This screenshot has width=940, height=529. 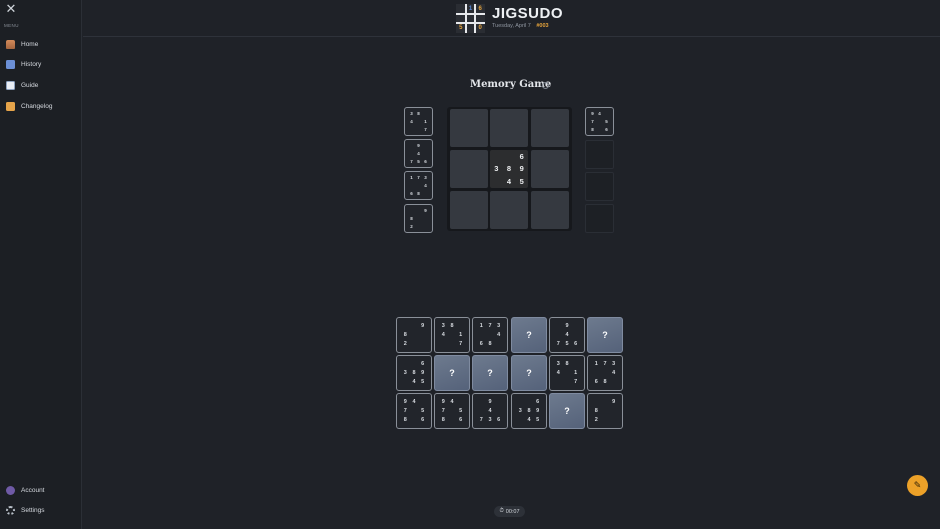 I want to click on user-icon, so click(x=10, y=490).